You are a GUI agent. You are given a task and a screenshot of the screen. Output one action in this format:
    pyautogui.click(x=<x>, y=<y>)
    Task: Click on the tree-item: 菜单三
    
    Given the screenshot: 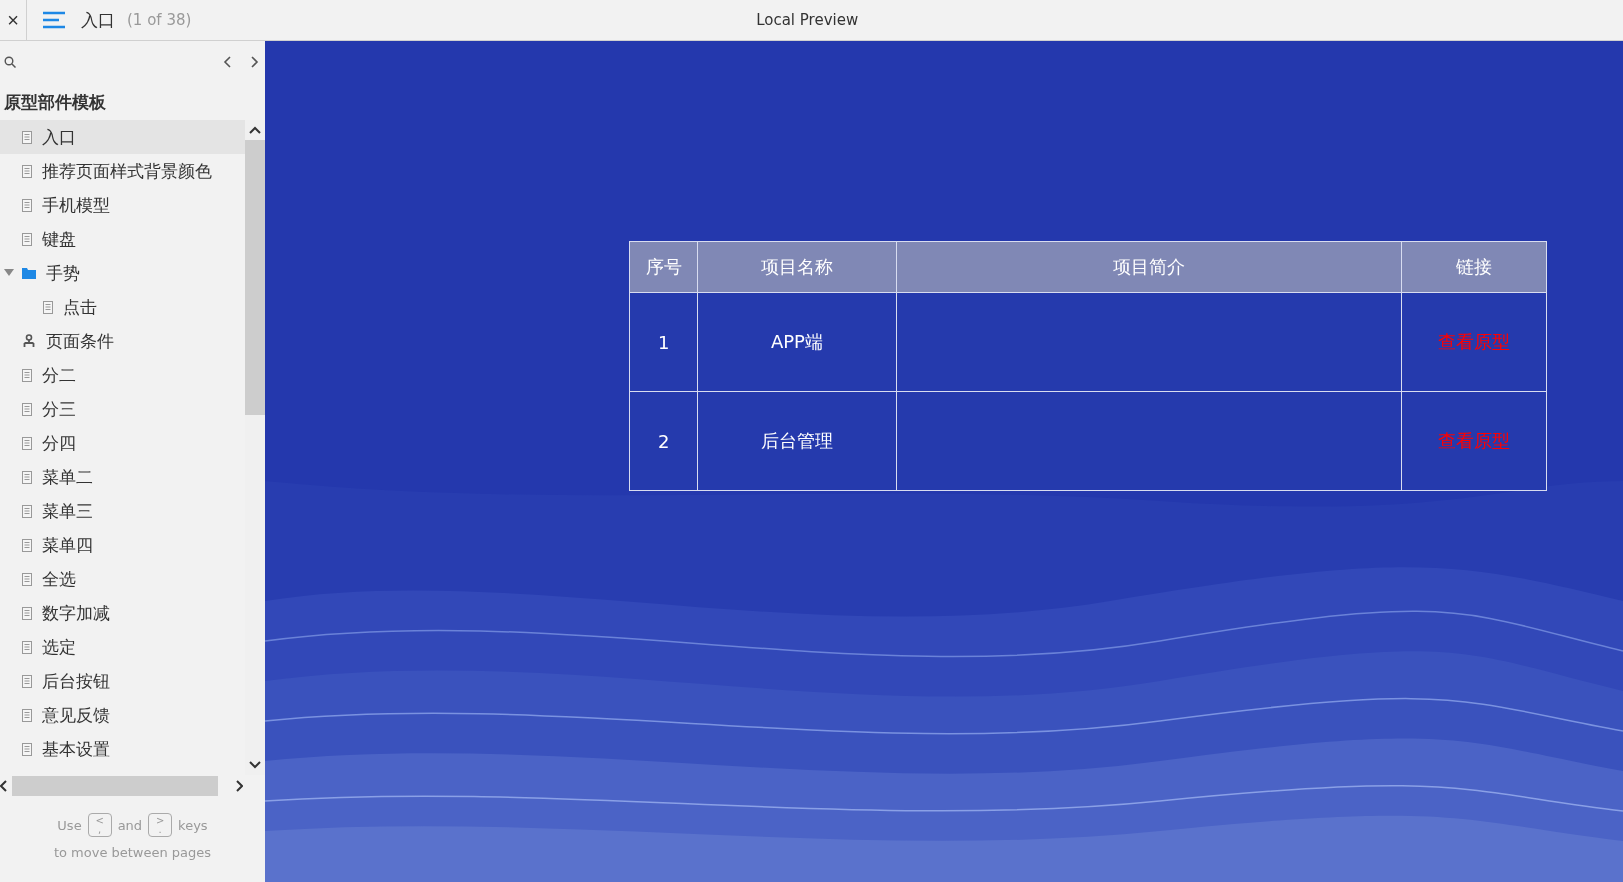 What is the action you would take?
    pyautogui.click(x=122, y=511)
    